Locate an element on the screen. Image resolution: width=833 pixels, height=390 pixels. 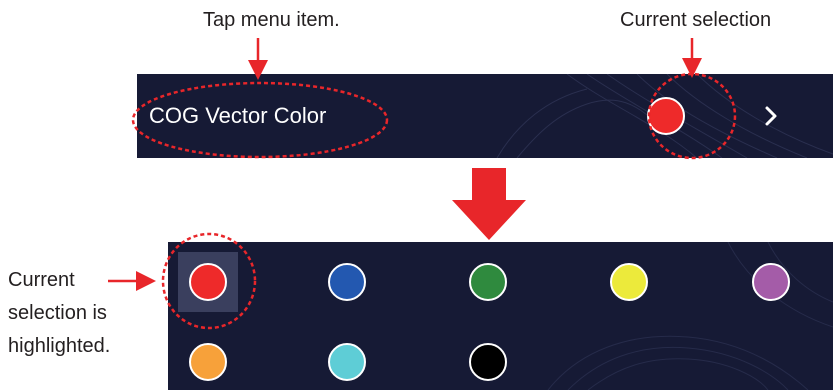
menu-item-label: COG Vector Color is located at coordinates (238, 115).